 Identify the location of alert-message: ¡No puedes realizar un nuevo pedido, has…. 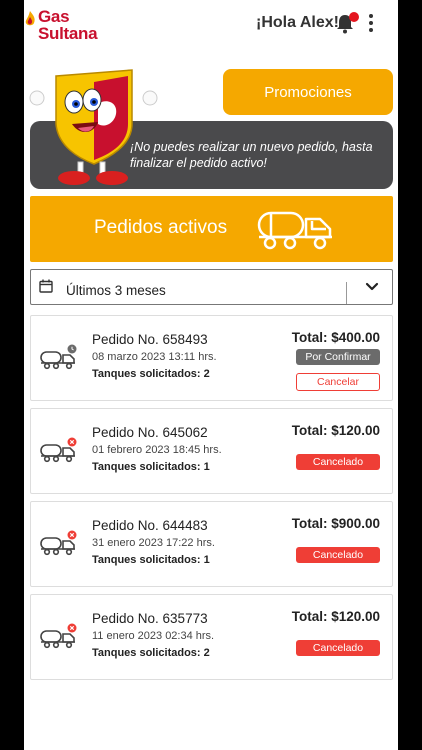
(251, 155).